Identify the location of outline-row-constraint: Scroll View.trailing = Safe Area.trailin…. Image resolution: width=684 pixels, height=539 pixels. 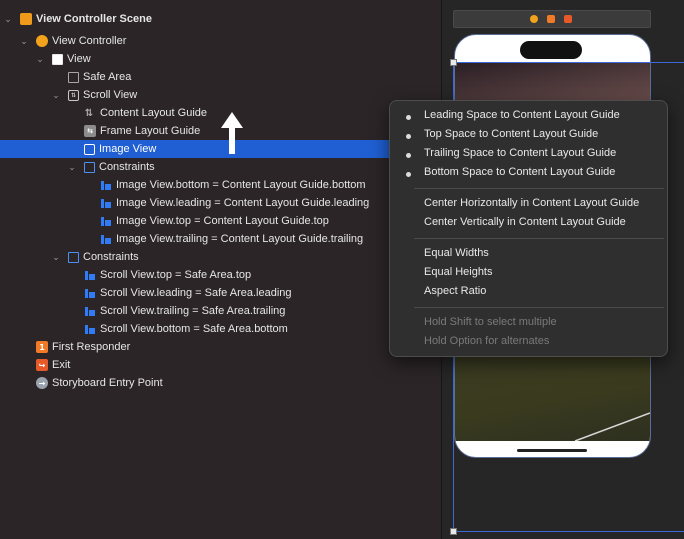
(220, 311).